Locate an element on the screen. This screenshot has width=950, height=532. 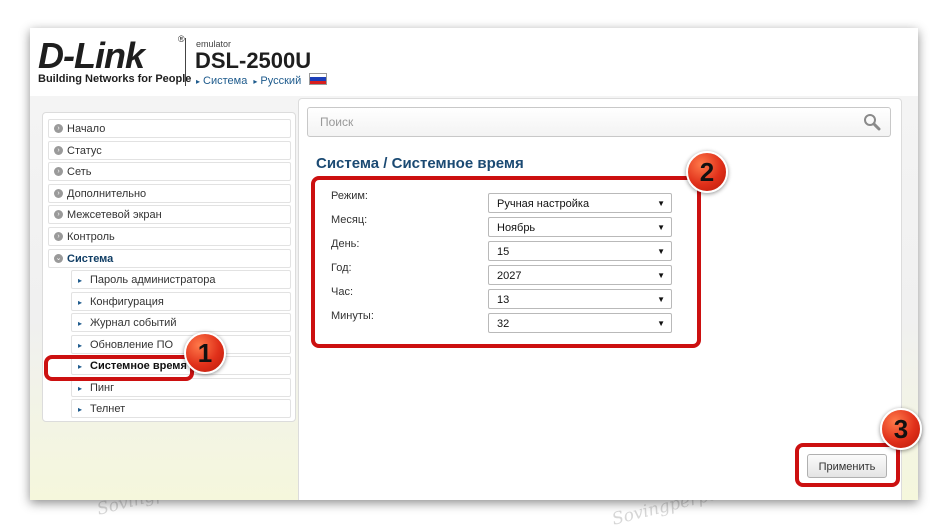
language-link: Русский is located at coordinates (280, 81).